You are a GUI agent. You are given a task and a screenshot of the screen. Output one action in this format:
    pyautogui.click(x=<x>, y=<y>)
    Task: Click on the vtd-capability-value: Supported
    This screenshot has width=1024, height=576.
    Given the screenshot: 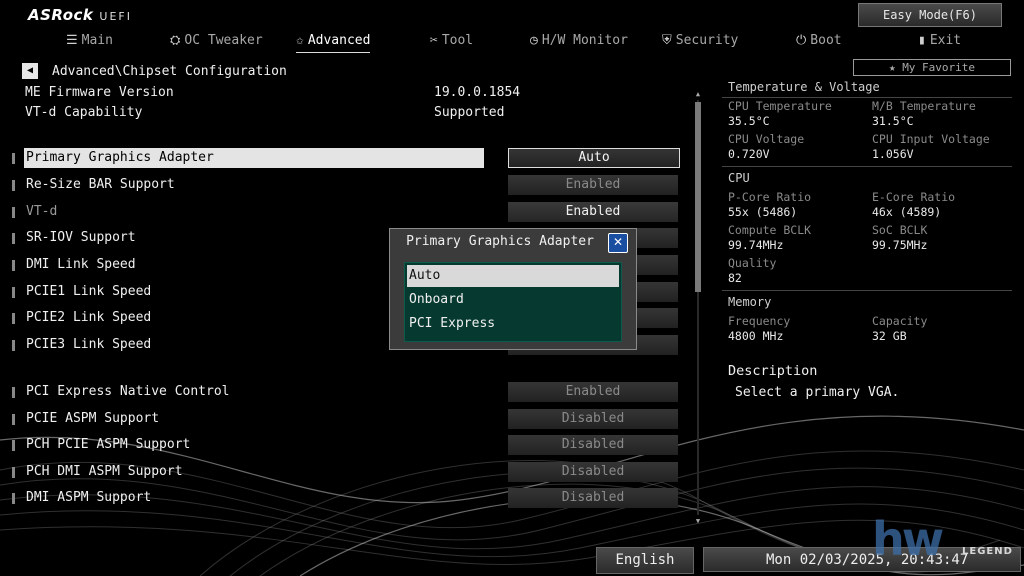 What is the action you would take?
    pyautogui.click(x=469, y=112)
    